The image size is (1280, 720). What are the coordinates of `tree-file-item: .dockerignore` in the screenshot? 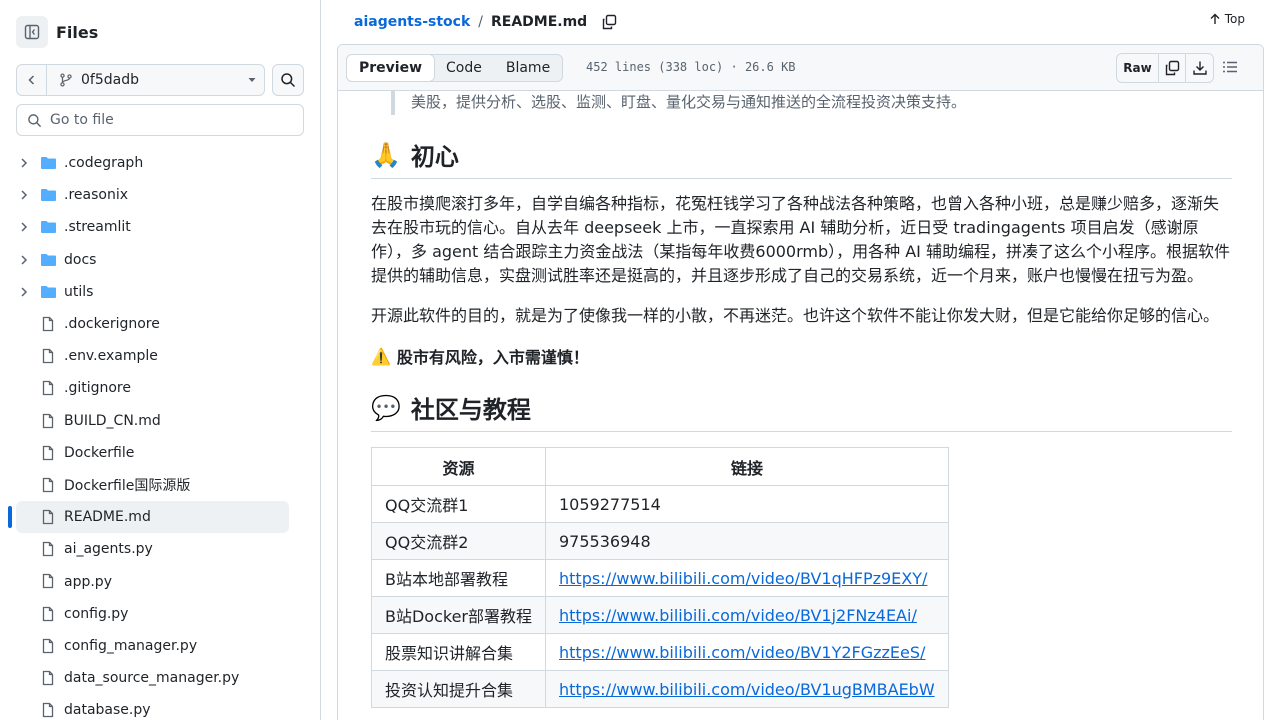 It's located at (160, 324).